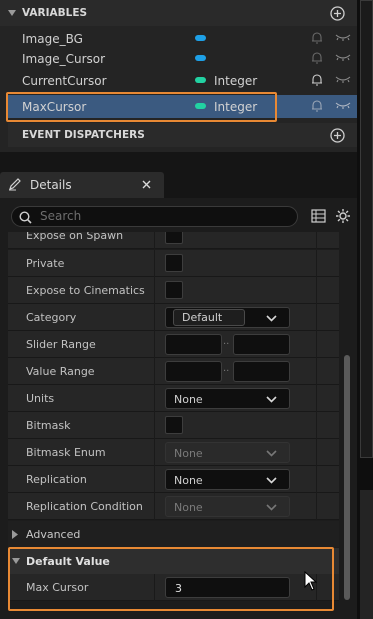 Image resolution: width=373 pixels, height=619 pixels. I want to click on default-value-highlight, so click(171, 579).